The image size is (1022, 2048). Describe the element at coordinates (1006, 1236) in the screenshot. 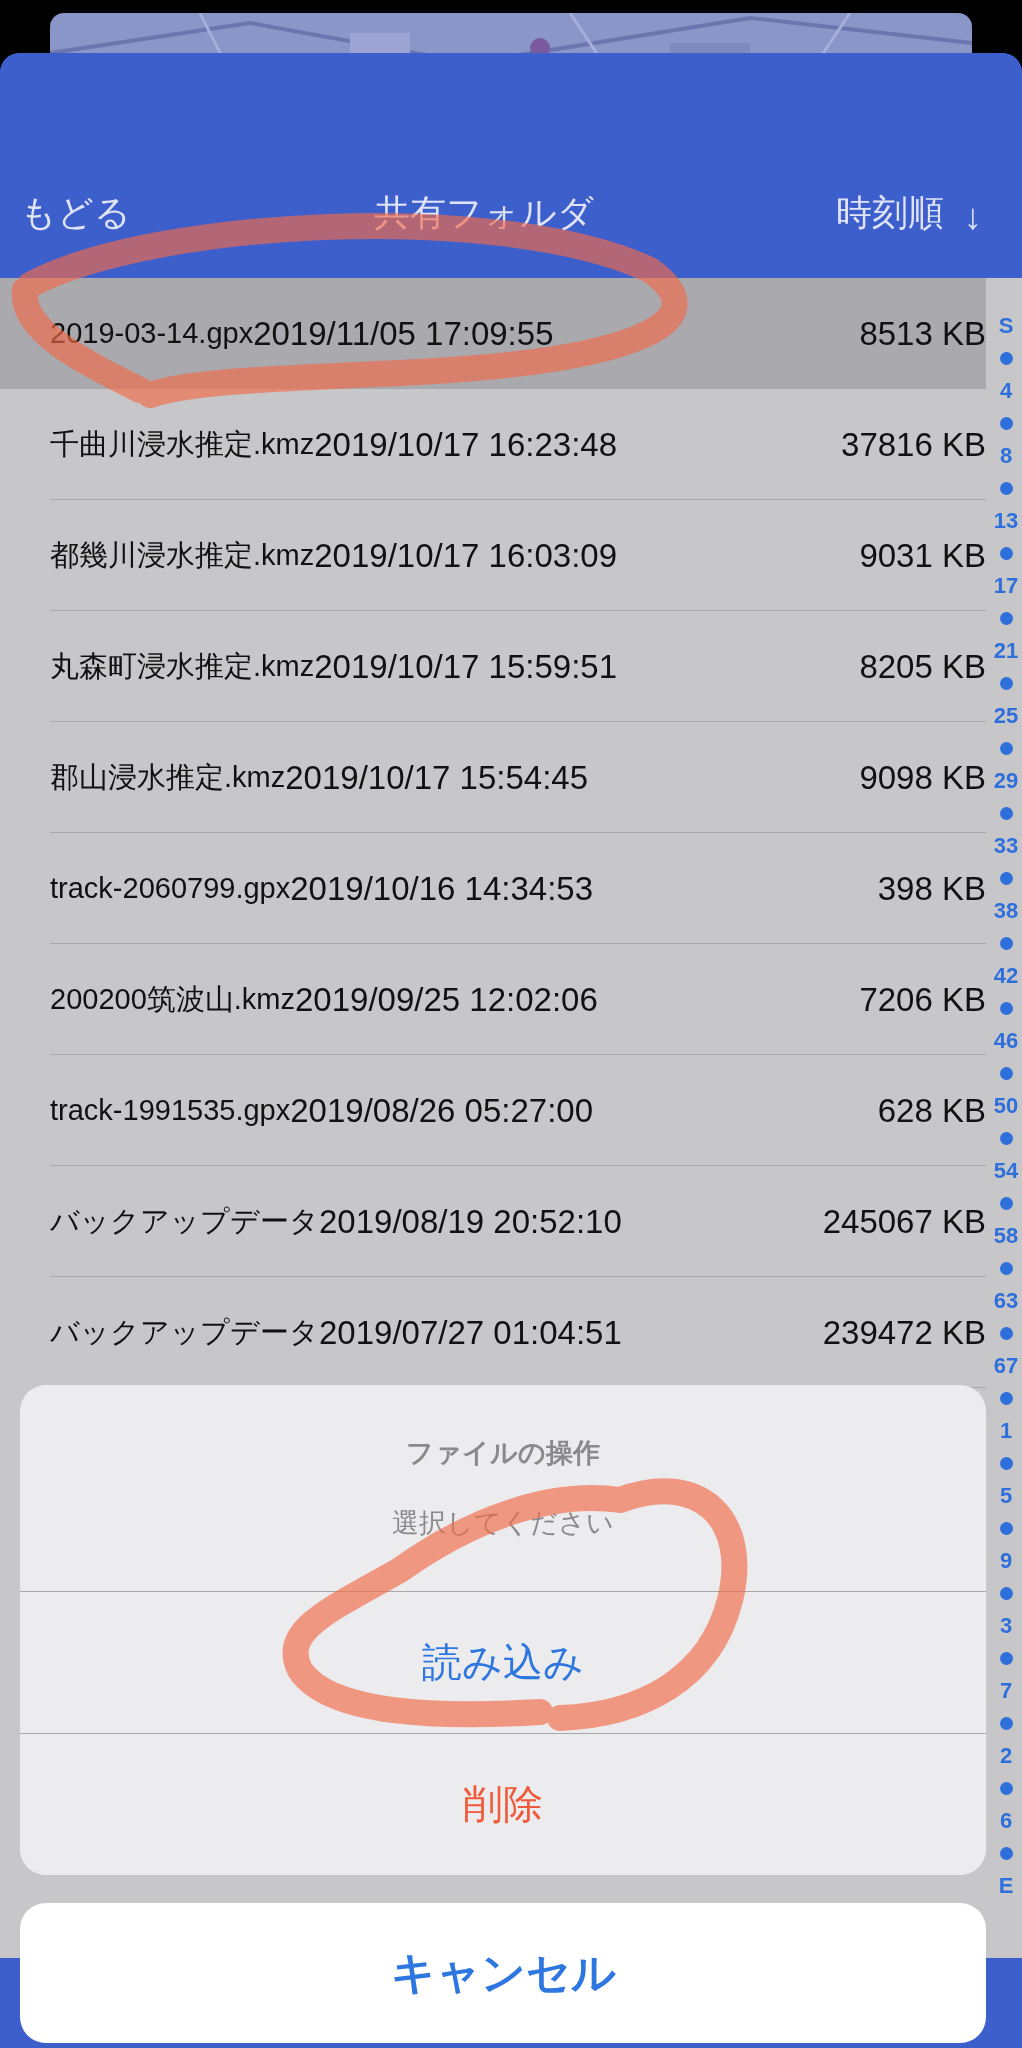

I see `index-label: 58` at that location.